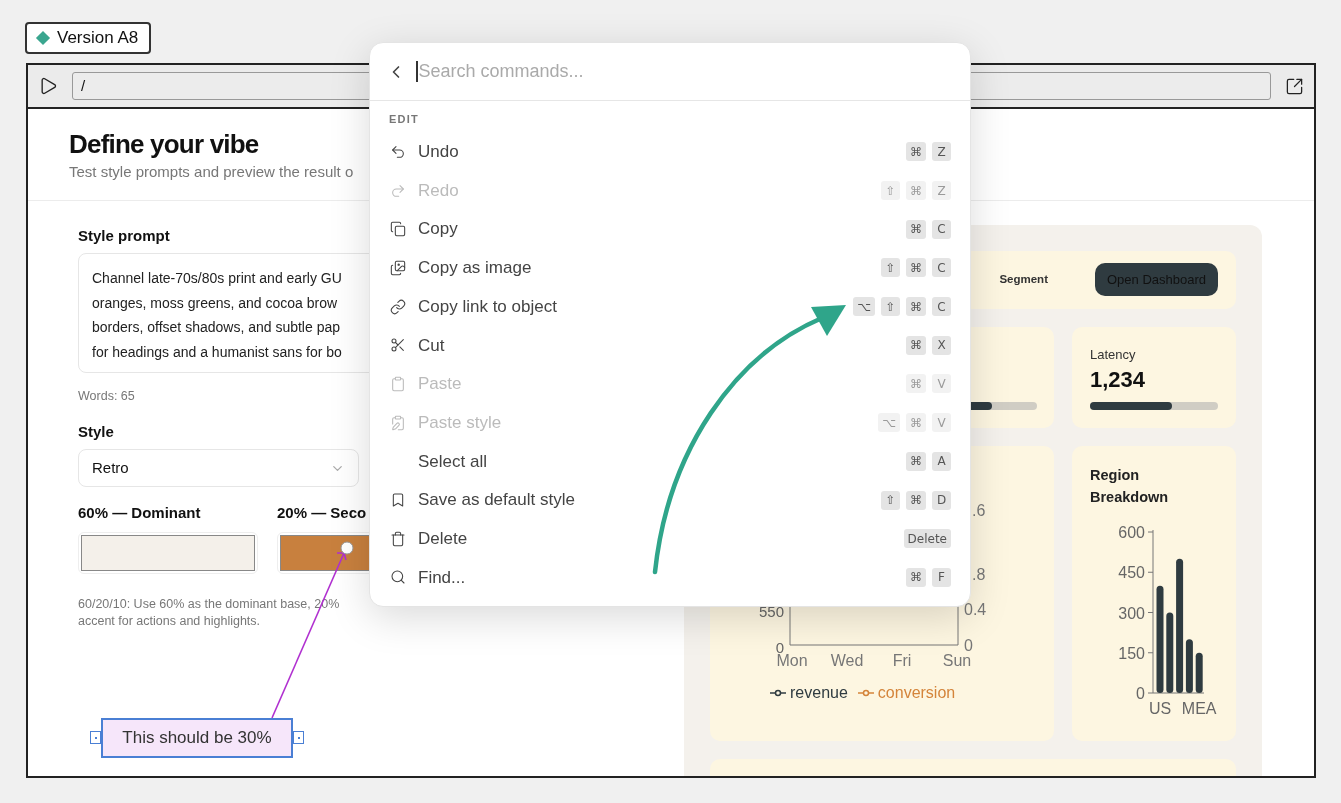 The image size is (1341, 803). Describe the element at coordinates (979, 574) in the screenshot. I see `axis-label: .8` at that location.